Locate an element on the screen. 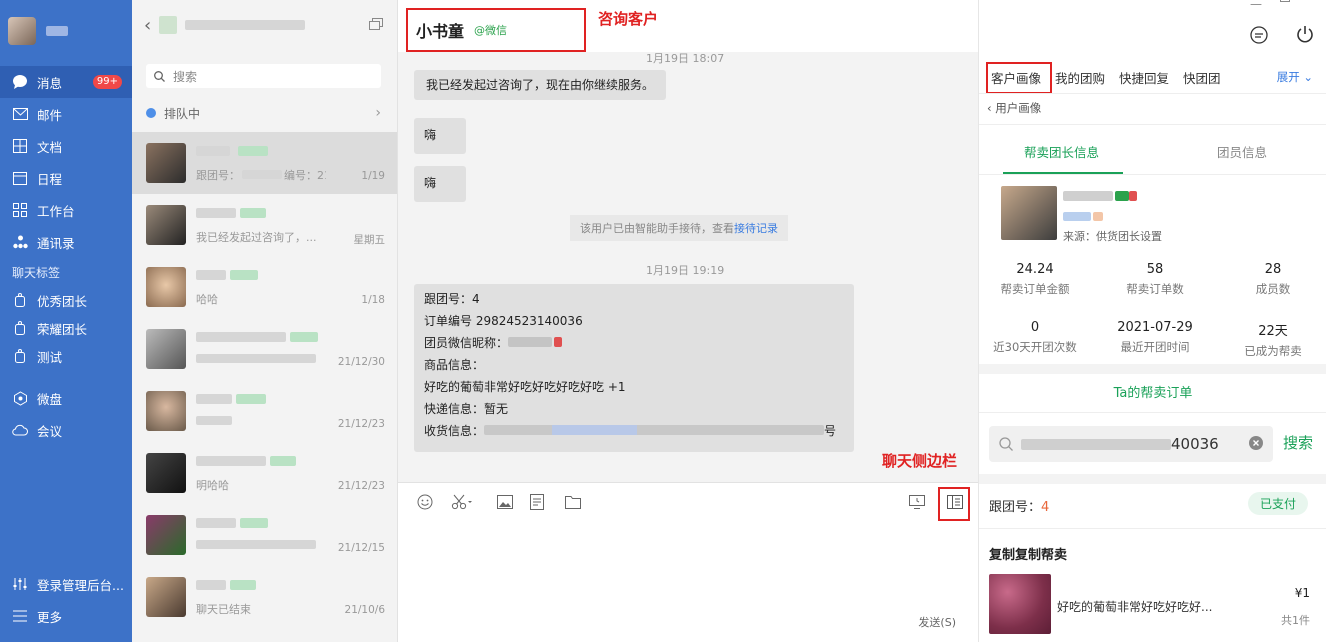 This screenshot has width=1326, height=642. scissors-icon is located at coordinates (462, 502).